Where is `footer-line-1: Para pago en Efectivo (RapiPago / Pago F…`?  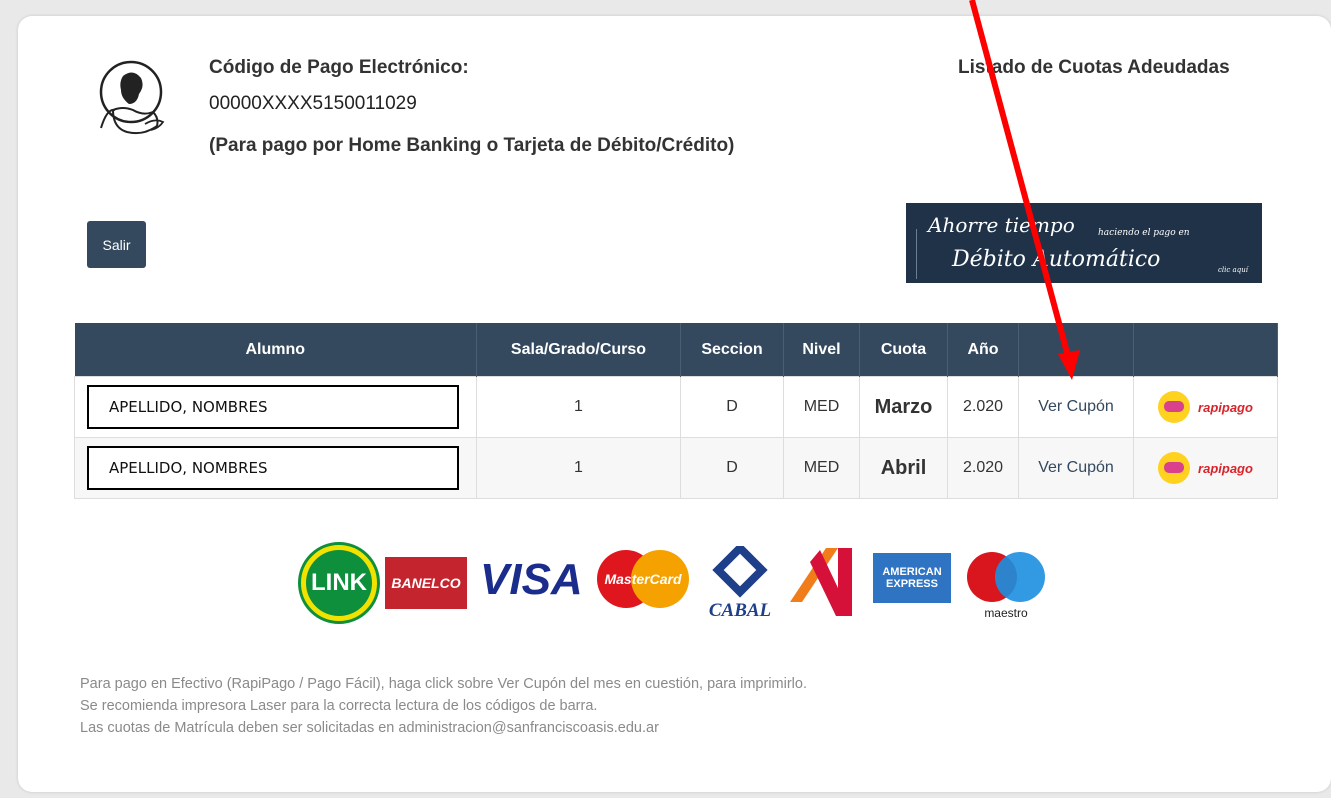 footer-line-1: Para pago en Efectivo (RapiPago / Pago F… is located at coordinates (443, 684).